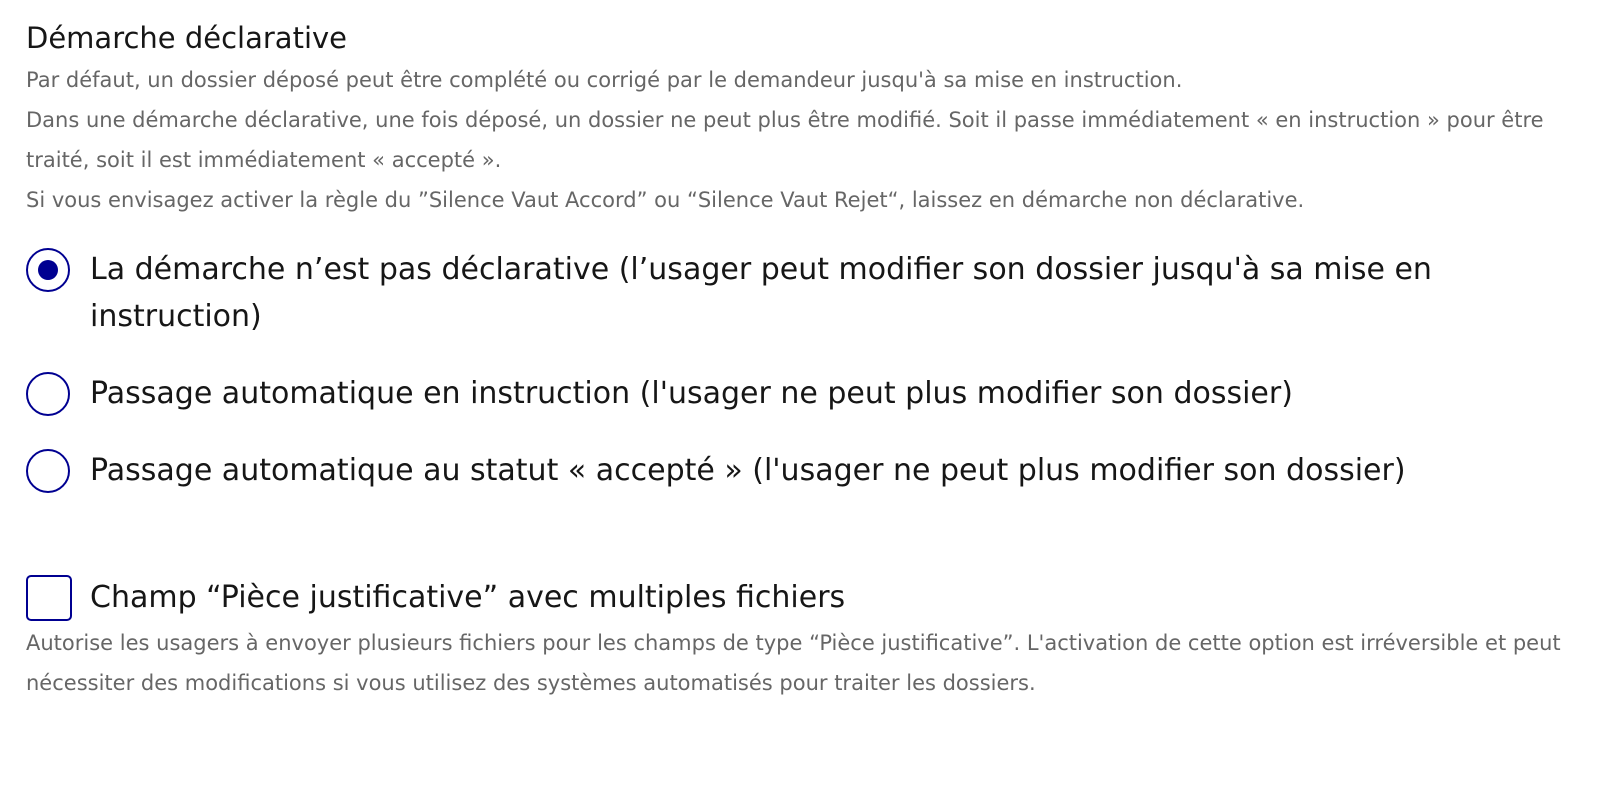 The width and height of the screenshot is (1611, 807). Describe the element at coordinates (187, 38) in the screenshot. I see `declarative-title: Démarche déclarative` at that location.